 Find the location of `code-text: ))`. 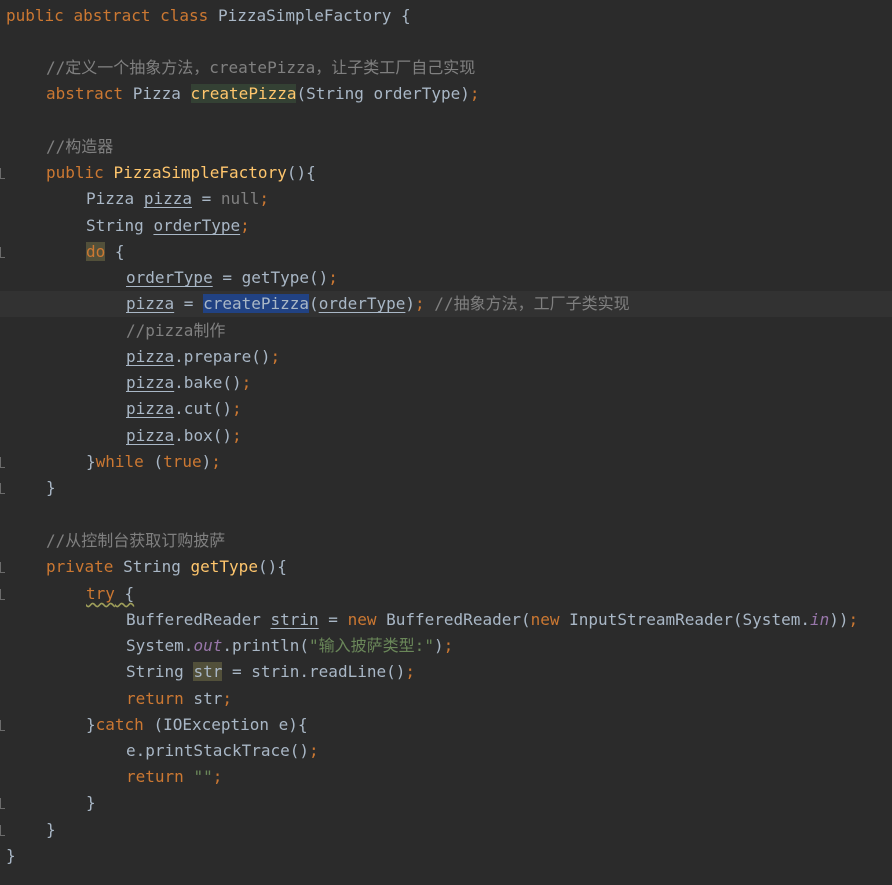

code-text: )) is located at coordinates (839, 619).